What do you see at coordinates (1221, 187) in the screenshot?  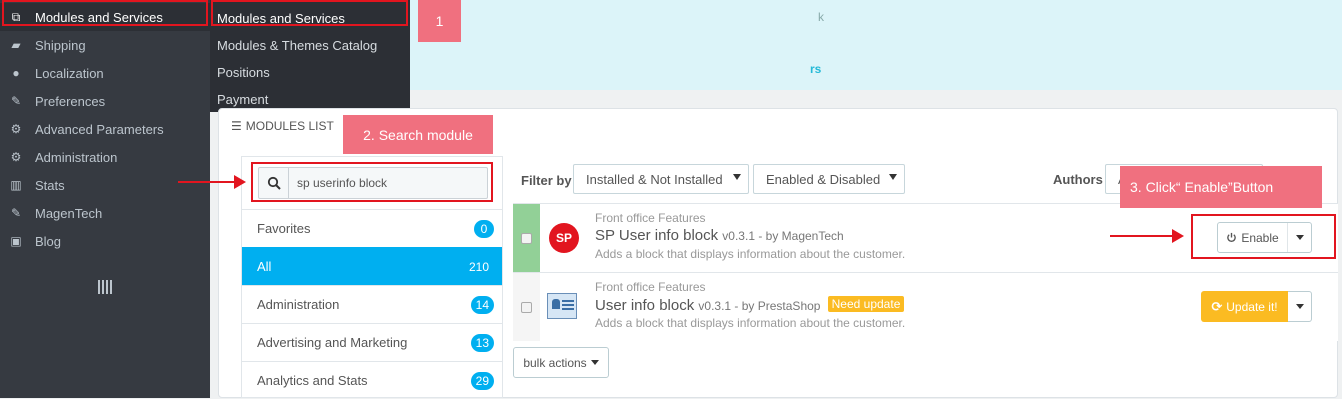 I see `annotation-step-3: 3. Click“ Enable”Button` at bounding box center [1221, 187].